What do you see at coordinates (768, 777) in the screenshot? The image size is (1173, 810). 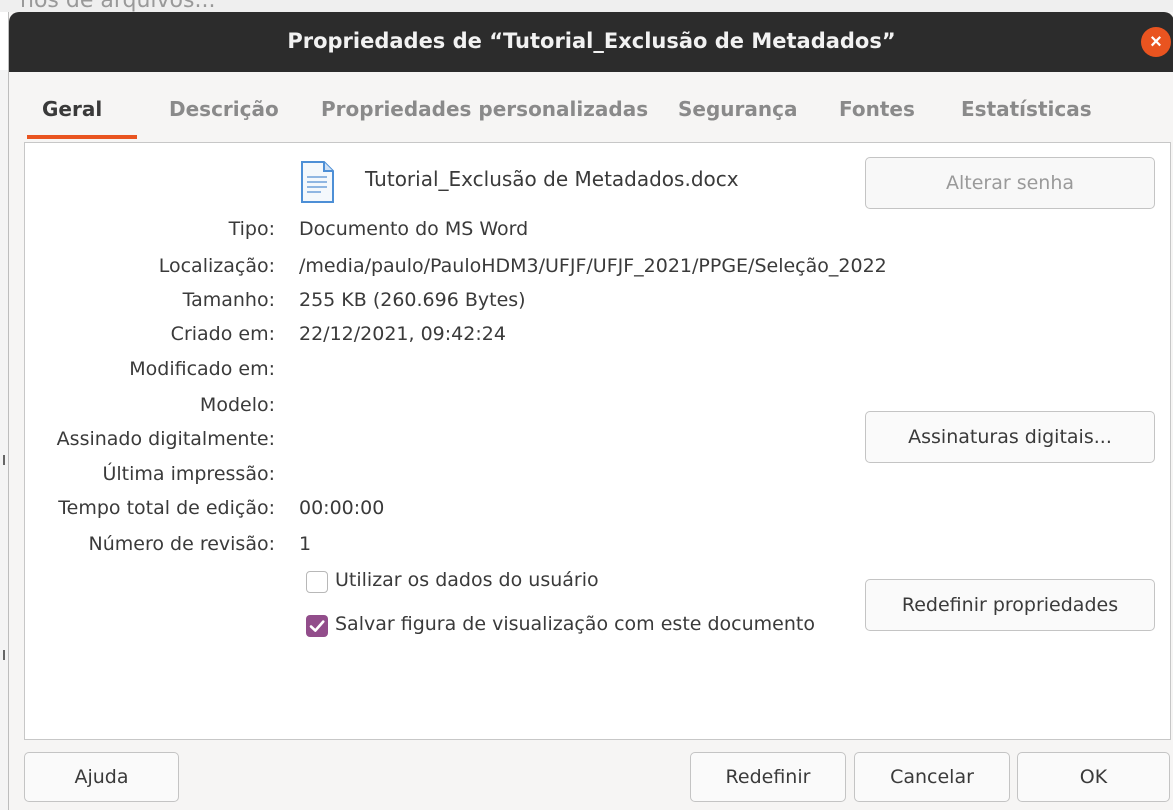 I see `reset-button: Redefinir` at bounding box center [768, 777].